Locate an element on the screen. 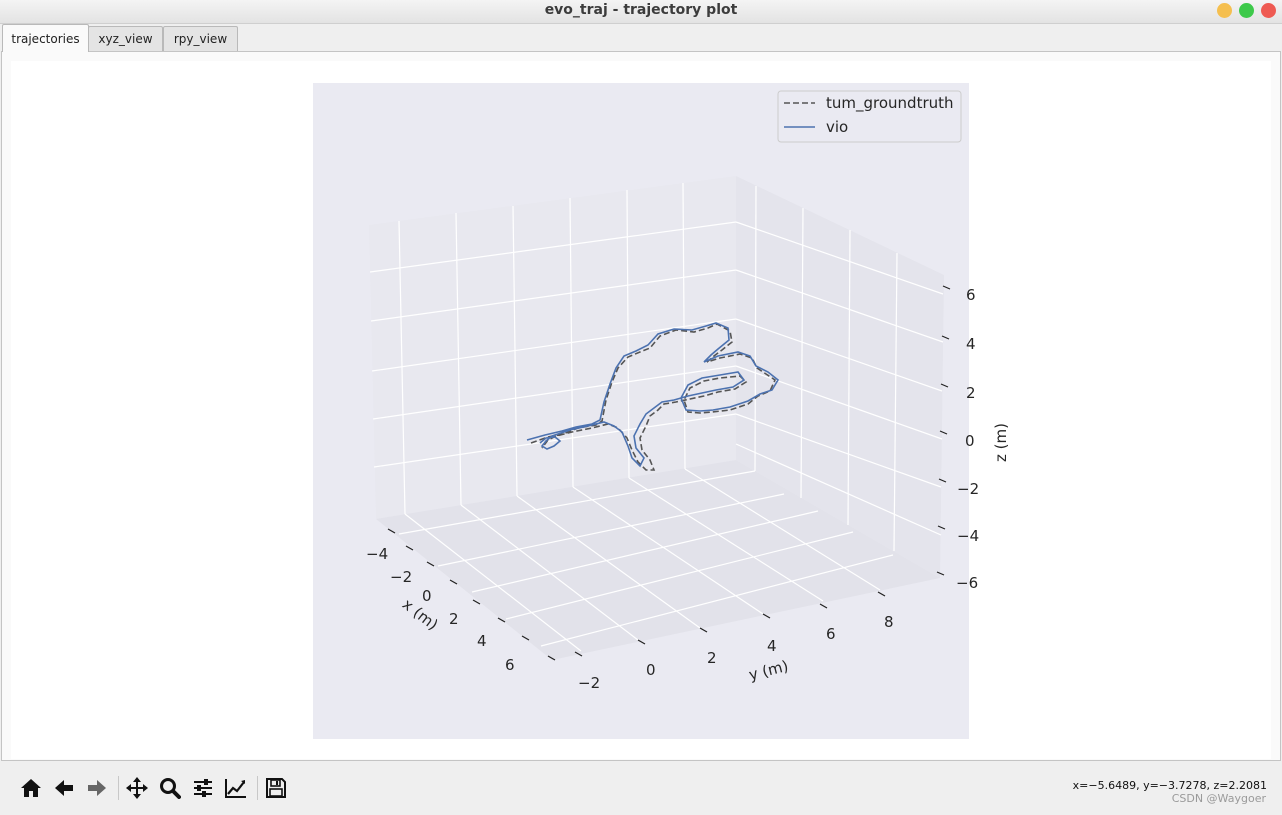  edit-axes-icon is located at coordinates (236, 788).